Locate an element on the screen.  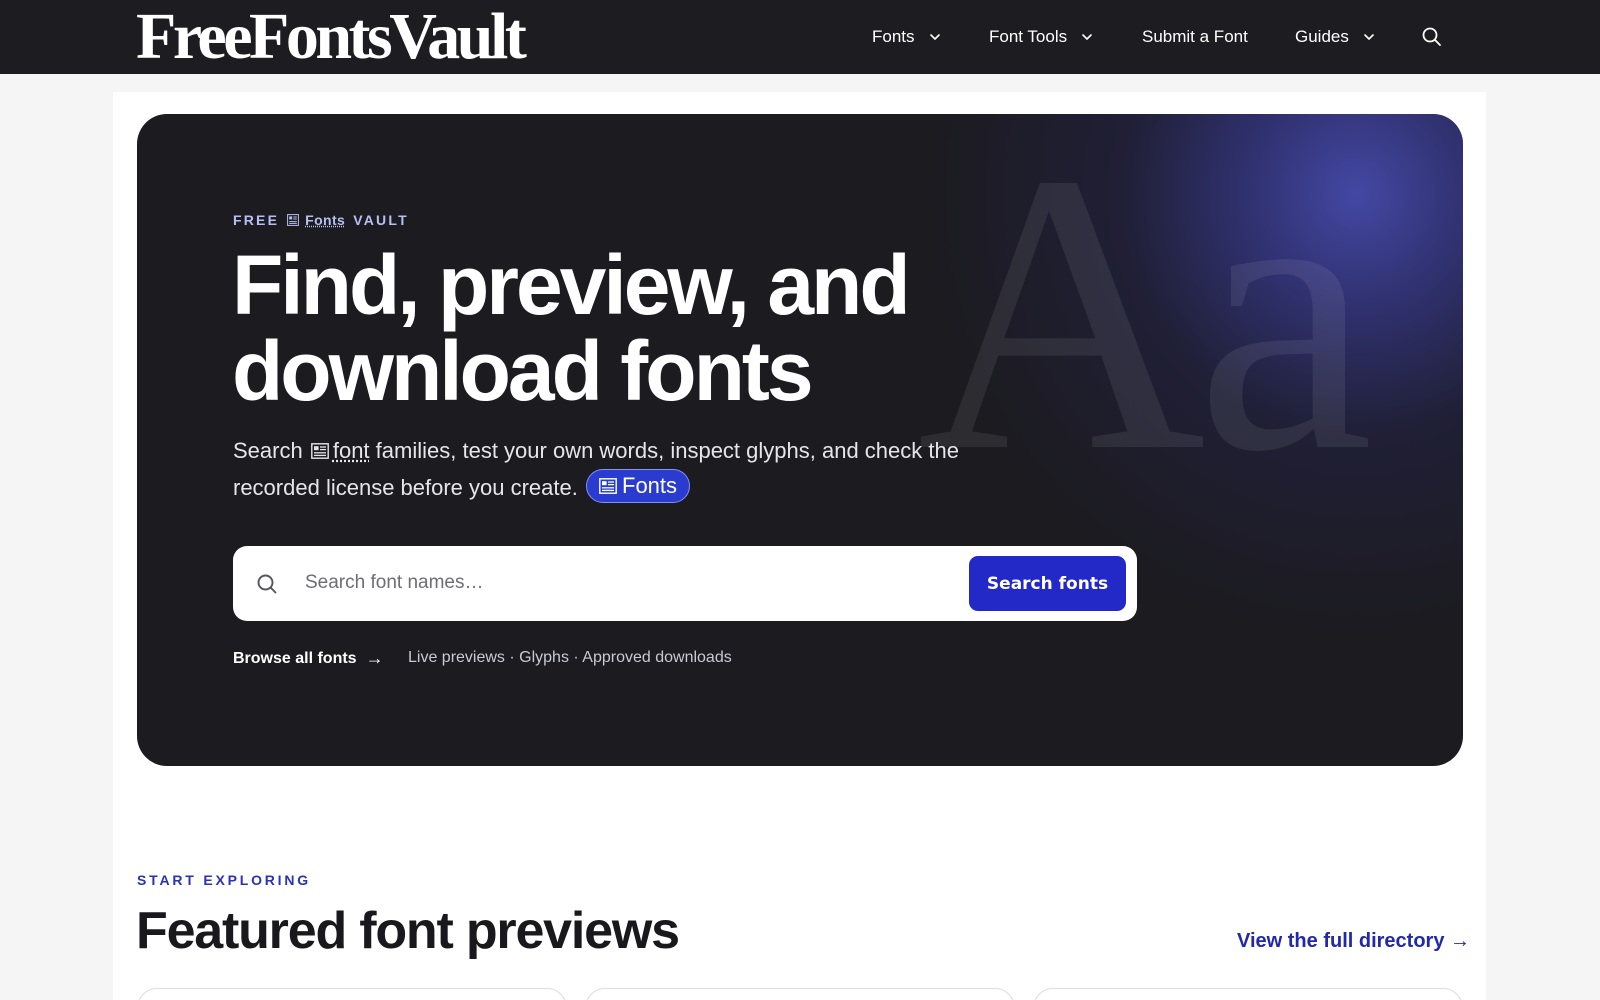
nav-item-guides: Guides is located at coordinates (1335, 37).